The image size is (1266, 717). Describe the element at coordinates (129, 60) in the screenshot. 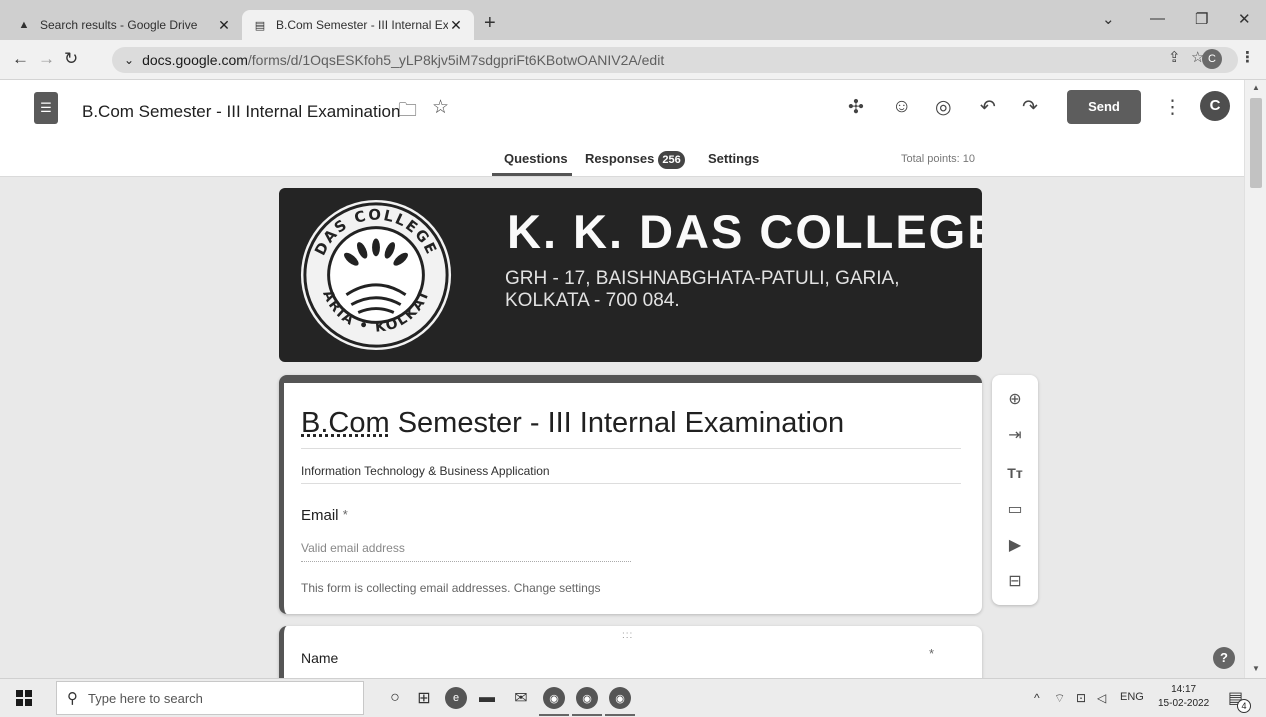

I see `site-info-chevron-icon: ⌄` at that location.